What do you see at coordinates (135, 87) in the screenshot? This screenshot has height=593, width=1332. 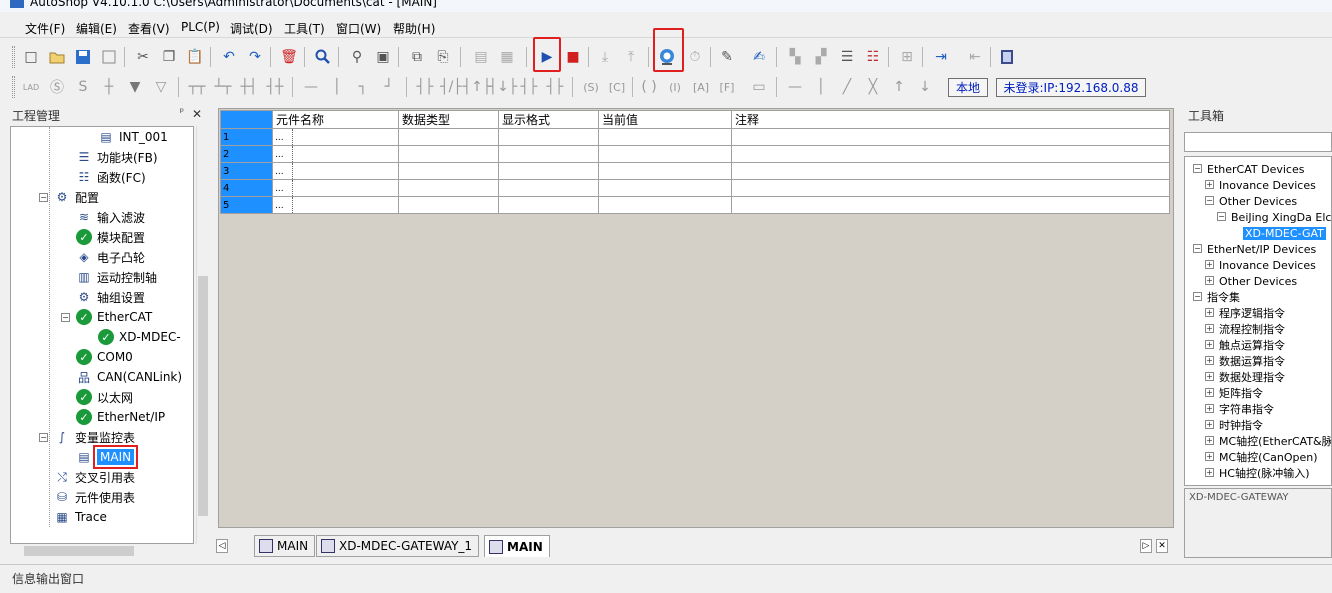 I see `arrow-down-icon: ▼` at bounding box center [135, 87].